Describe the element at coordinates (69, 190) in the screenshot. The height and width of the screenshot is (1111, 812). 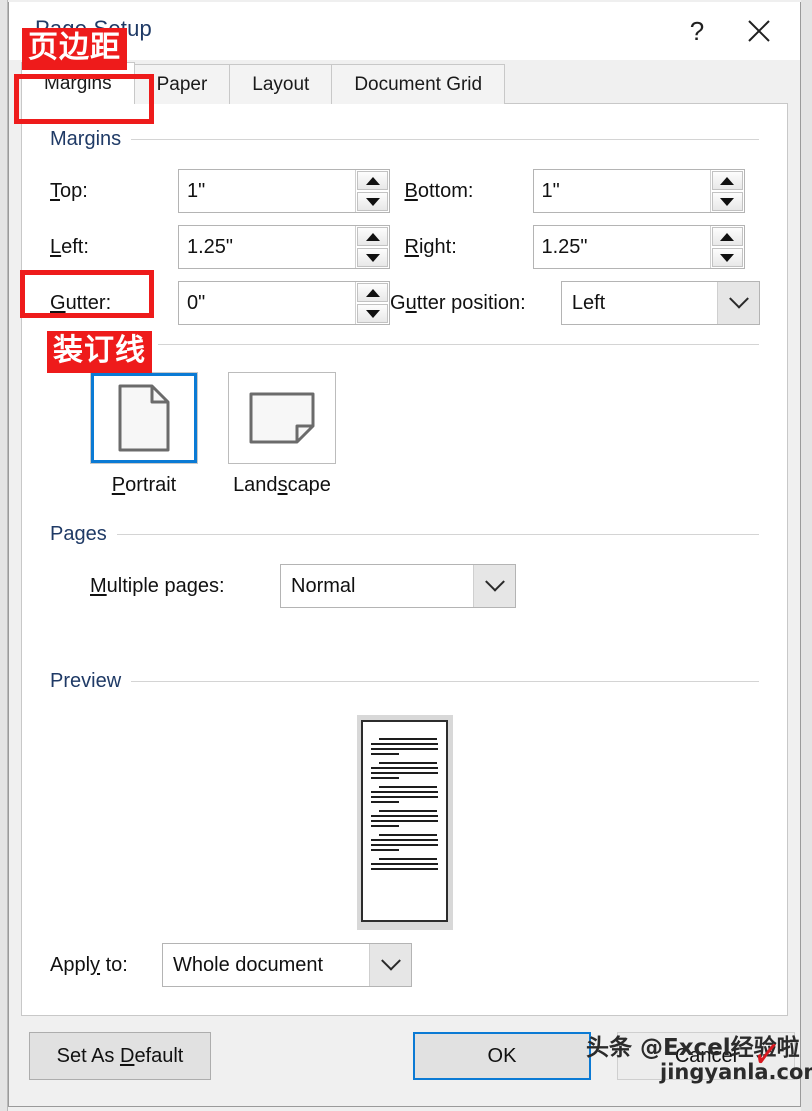
I see `top-margin-label: Top:` at that location.